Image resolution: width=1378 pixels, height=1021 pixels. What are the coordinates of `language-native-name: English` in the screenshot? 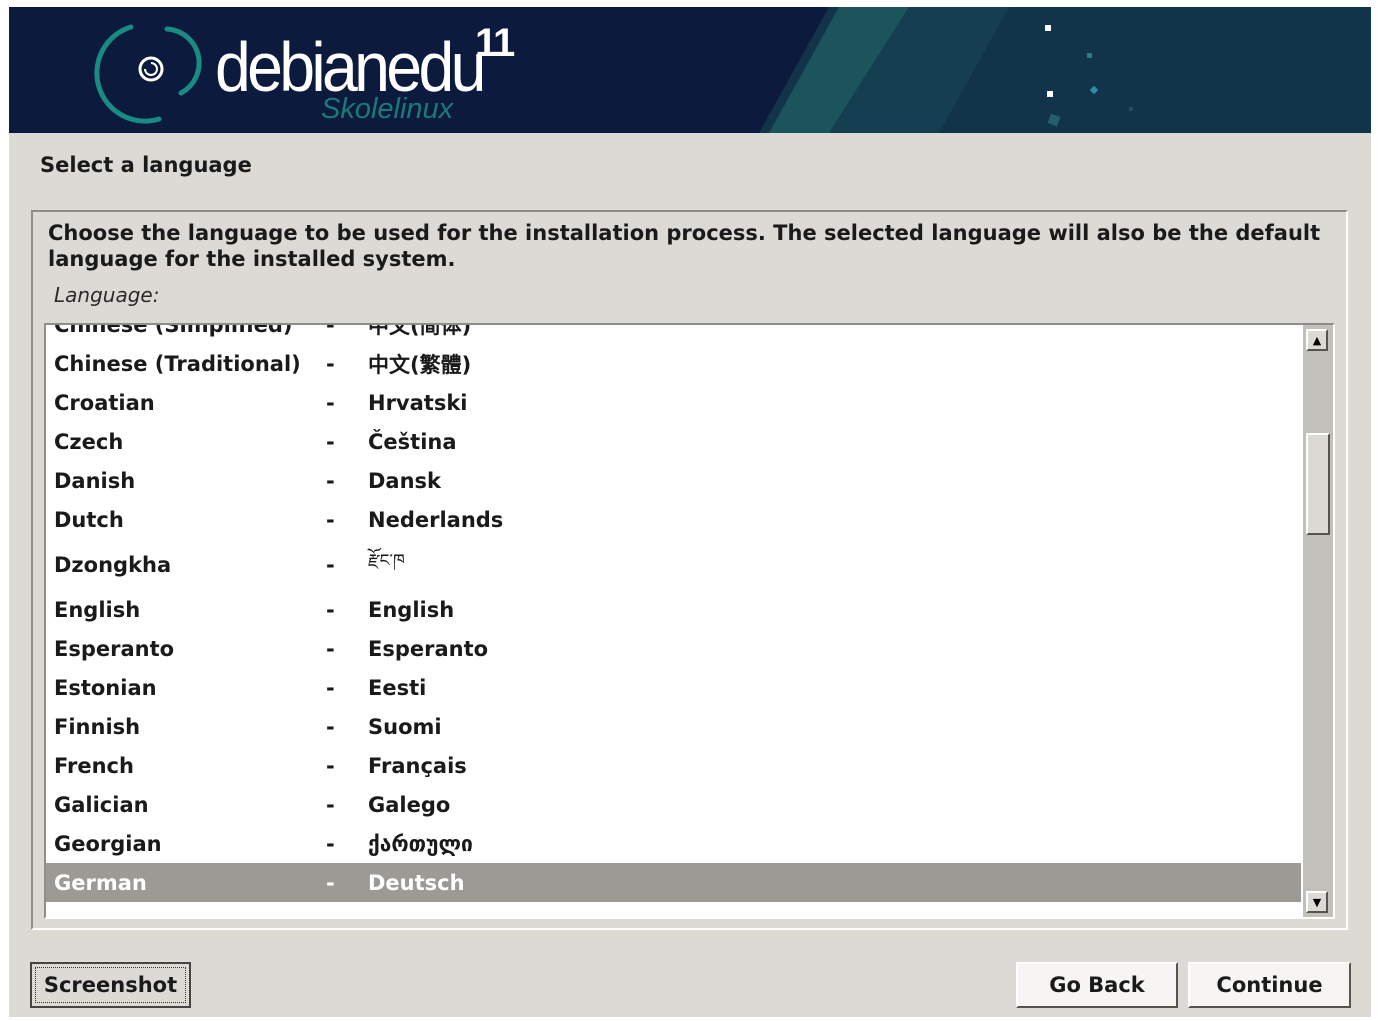 It's located at (411, 609).